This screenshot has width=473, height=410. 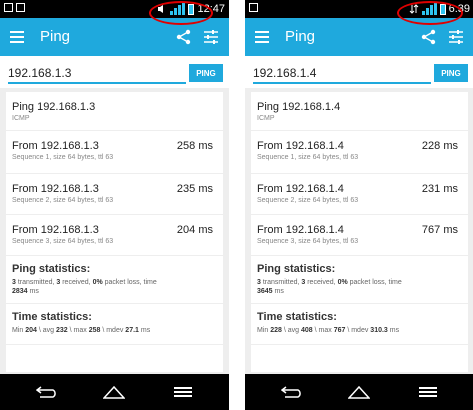 I want to click on reply-time: 231 ms, so click(x=439, y=189).